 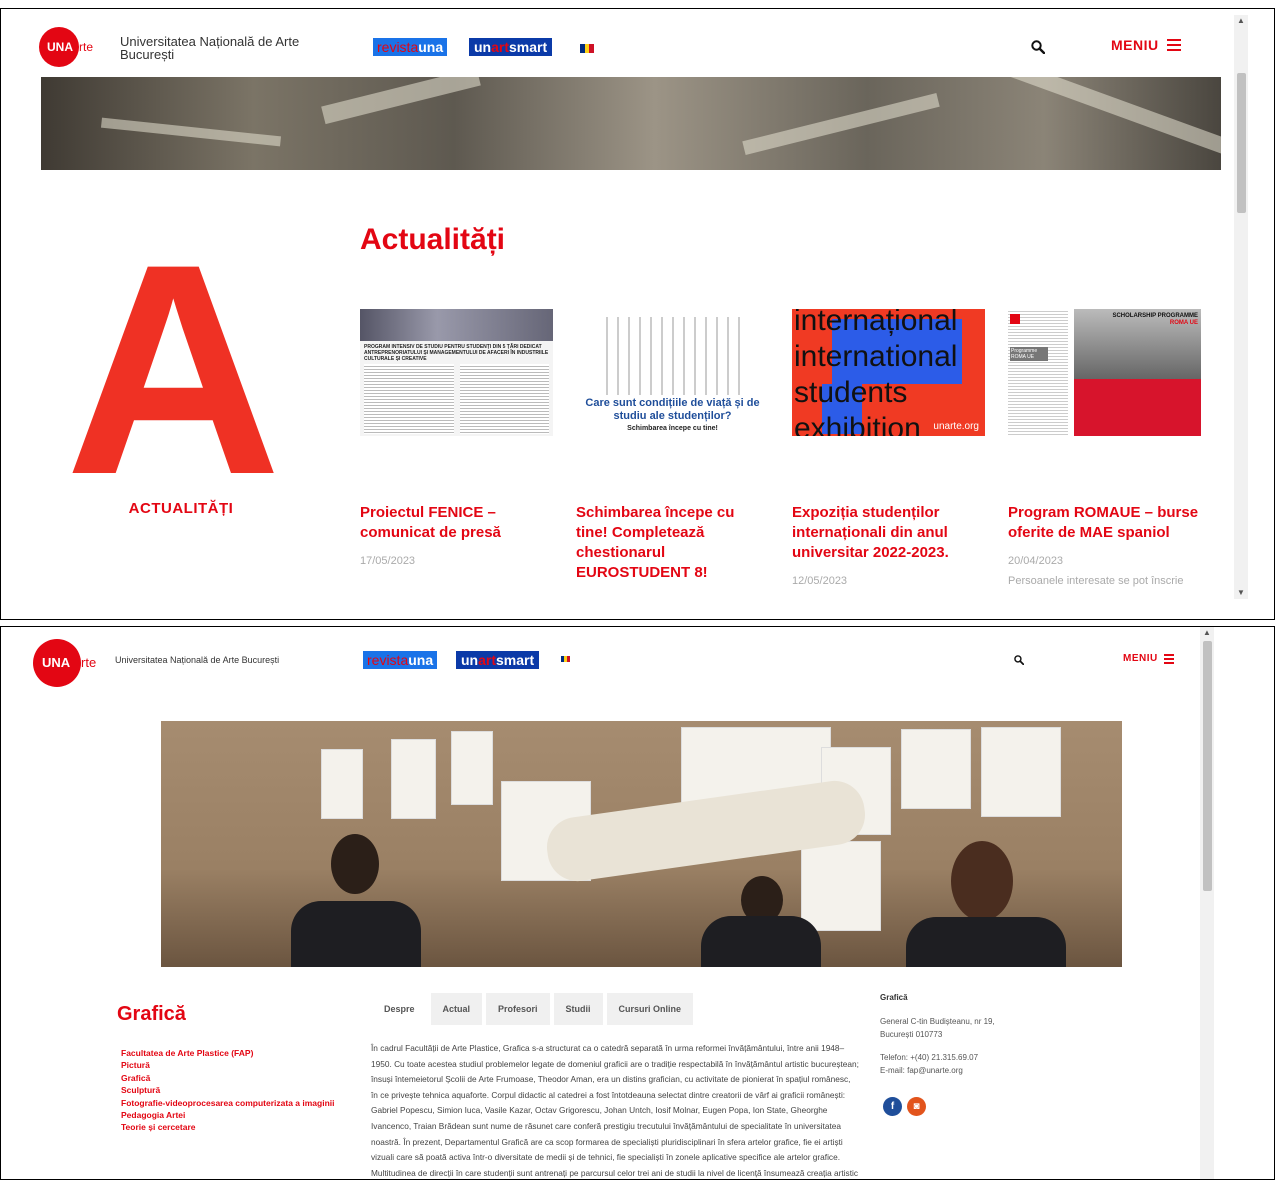 I want to click on tab-studii: Studii, so click(x=578, y=1009).